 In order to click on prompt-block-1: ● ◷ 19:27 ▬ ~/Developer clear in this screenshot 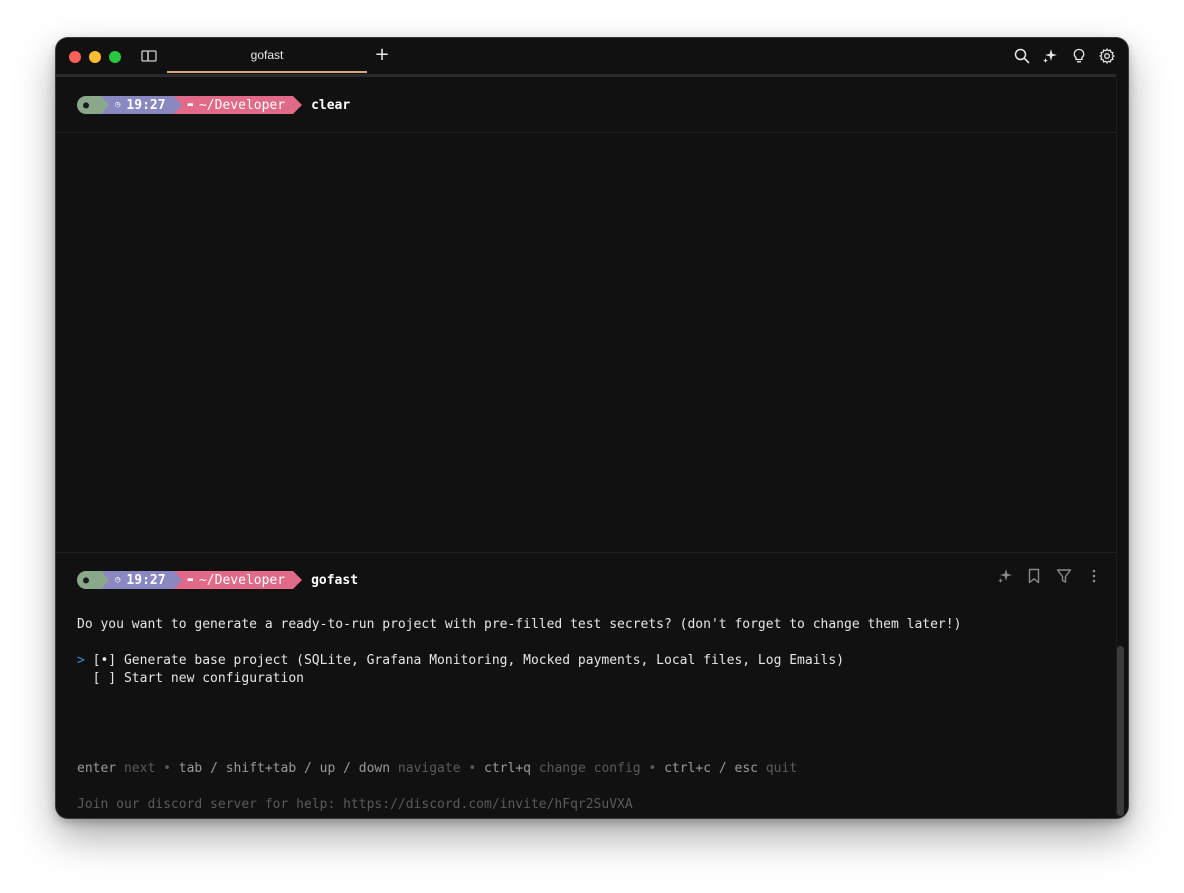, I will do `click(213, 105)`.